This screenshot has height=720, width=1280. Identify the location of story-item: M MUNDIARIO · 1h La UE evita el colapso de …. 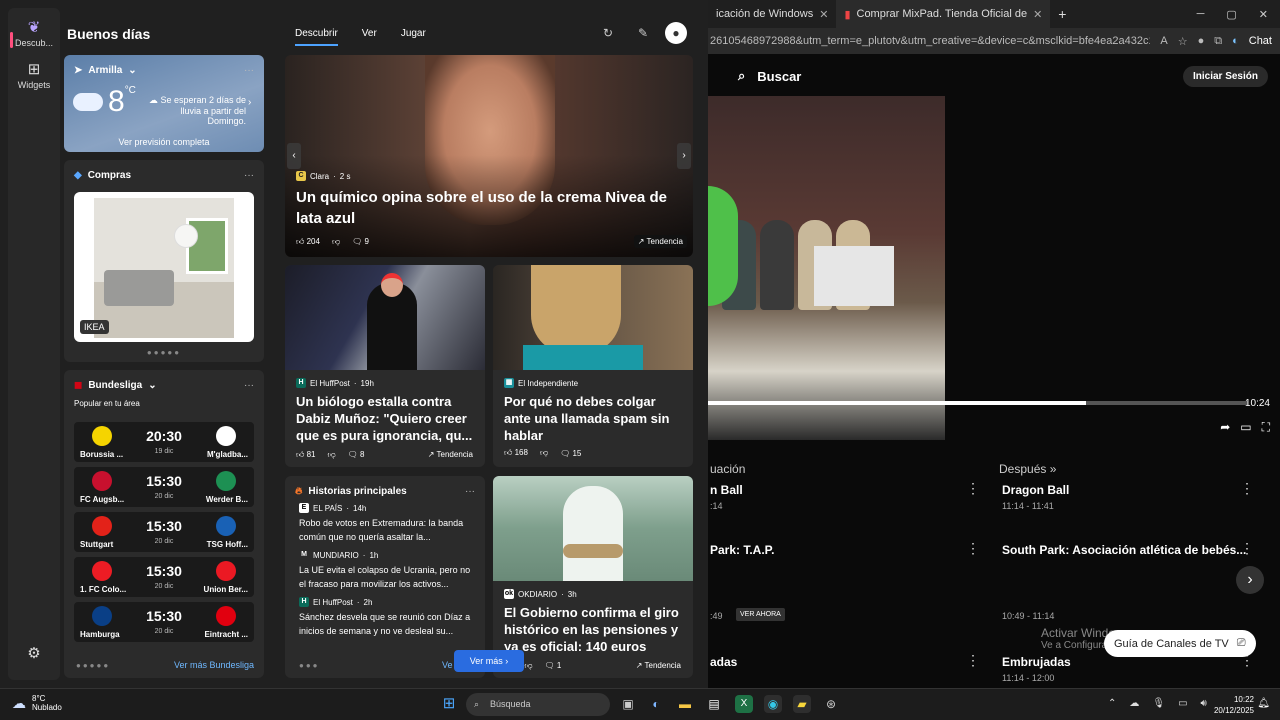
(385, 567).